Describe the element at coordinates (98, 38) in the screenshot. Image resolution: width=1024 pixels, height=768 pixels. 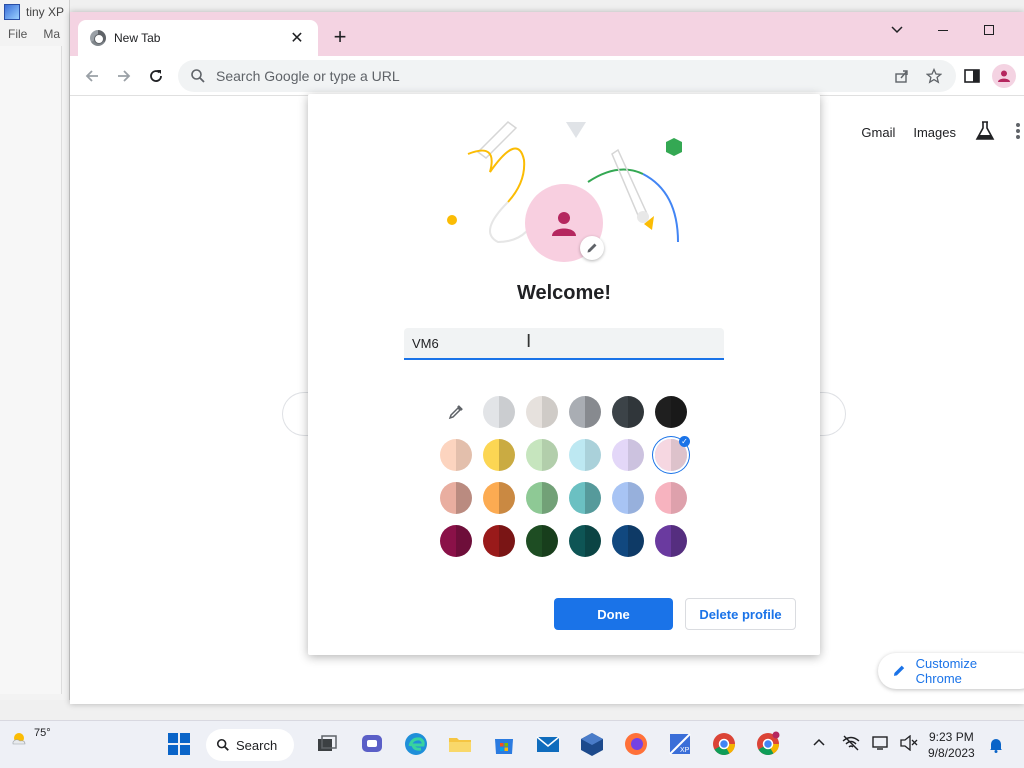
I see `chrome-icon` at that location.